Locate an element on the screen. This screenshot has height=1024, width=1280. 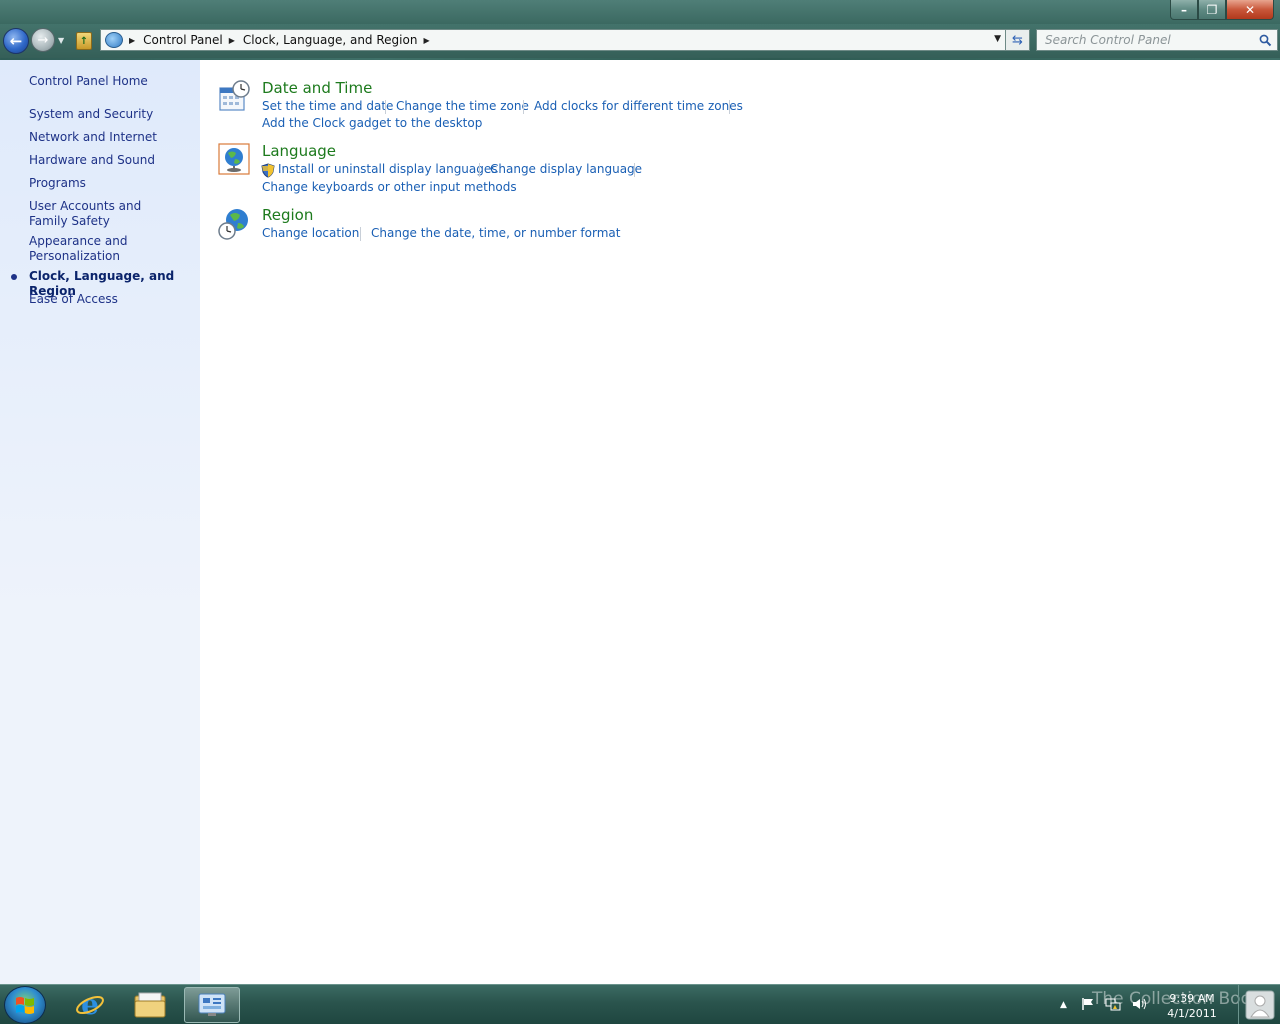
volume-icon is located at coordinates (1139, 1005).